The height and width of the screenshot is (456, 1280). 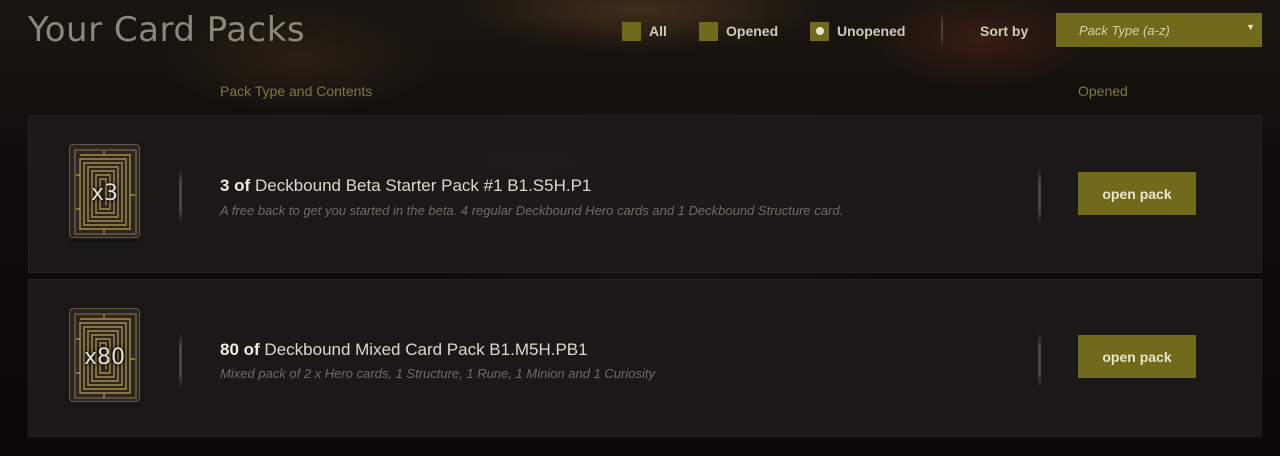 What do you see at coordinates (942, 30) in the screenshot?
I see `header-divider` at bounding box center [942, 30].